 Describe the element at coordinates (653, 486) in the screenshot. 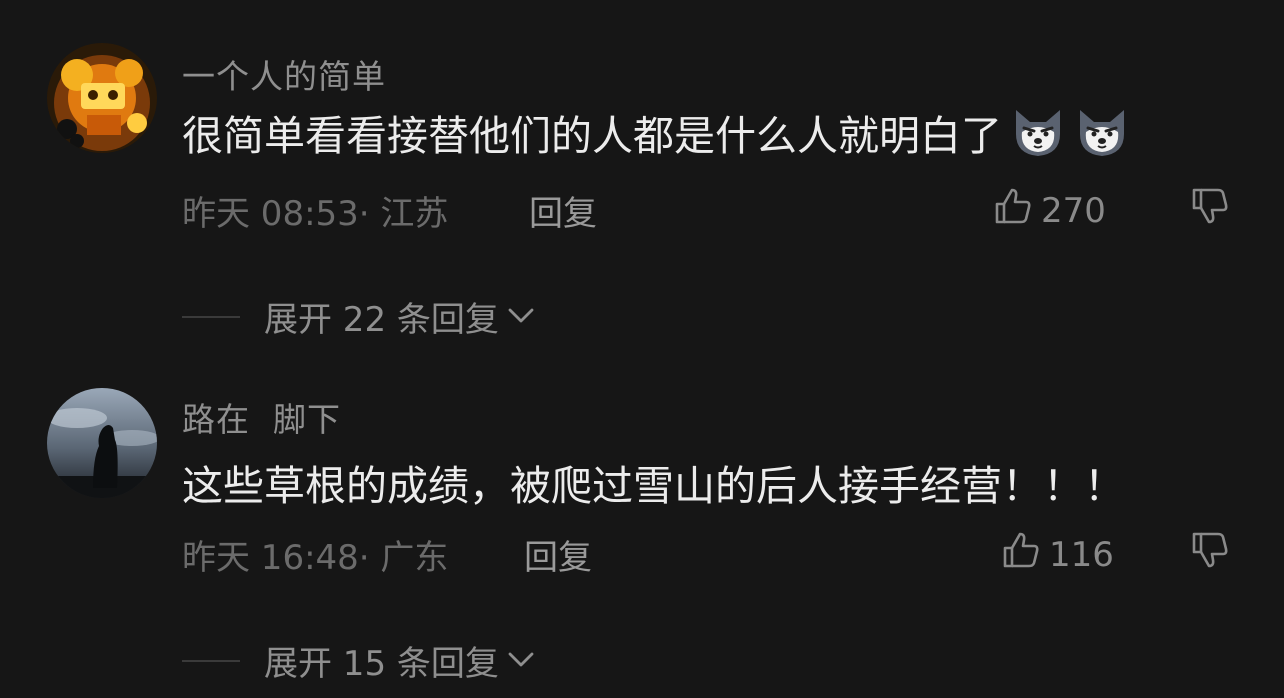

I see `comment-text-body: 这些草根的成绩，被爬过雪山的后人接手经营！！！` at that location.